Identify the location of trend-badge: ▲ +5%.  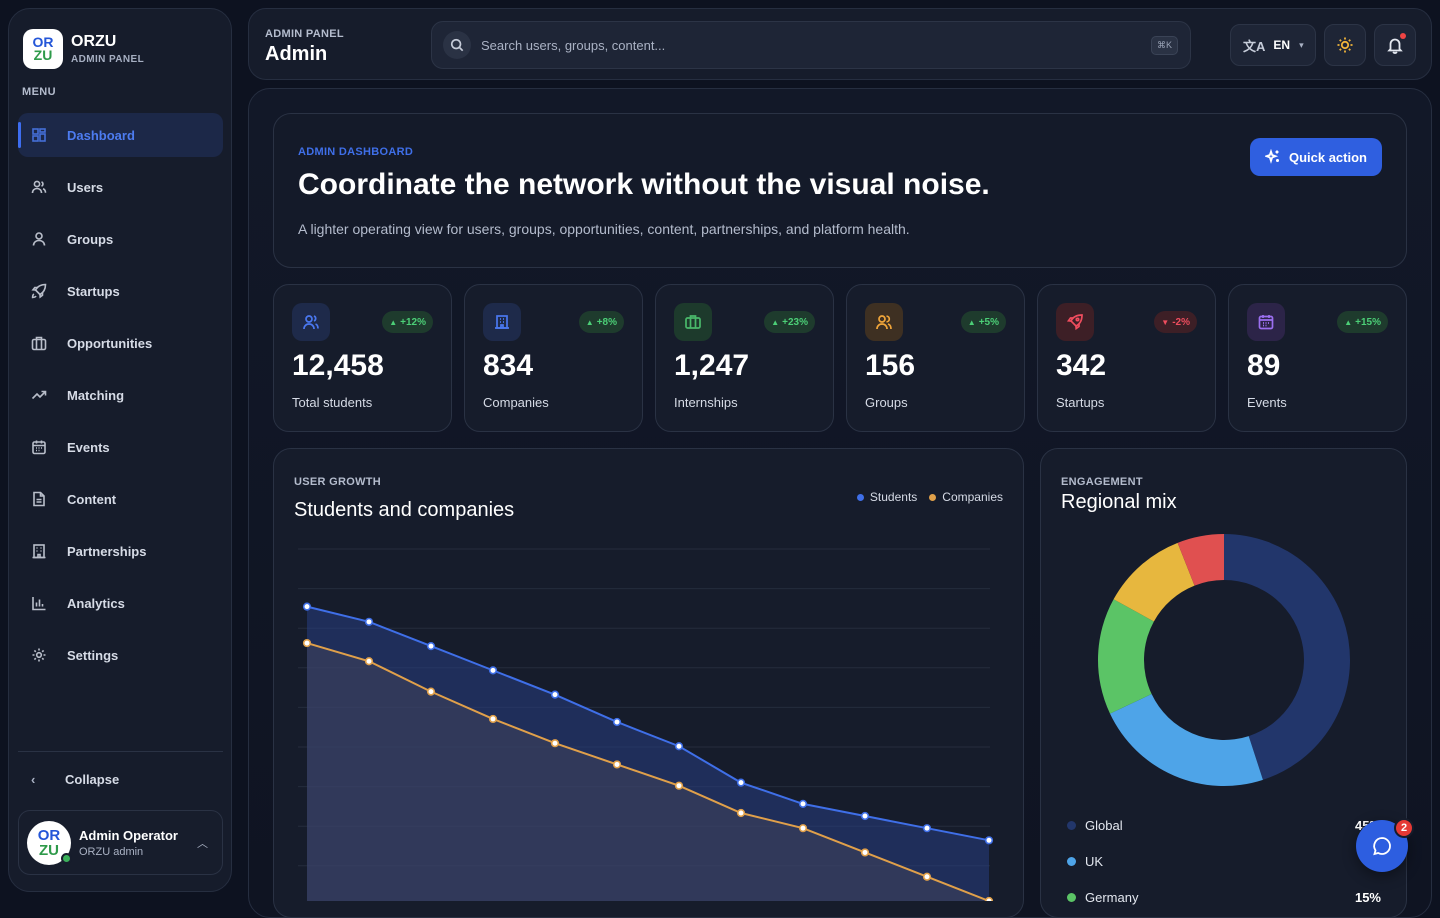
(983, 322).